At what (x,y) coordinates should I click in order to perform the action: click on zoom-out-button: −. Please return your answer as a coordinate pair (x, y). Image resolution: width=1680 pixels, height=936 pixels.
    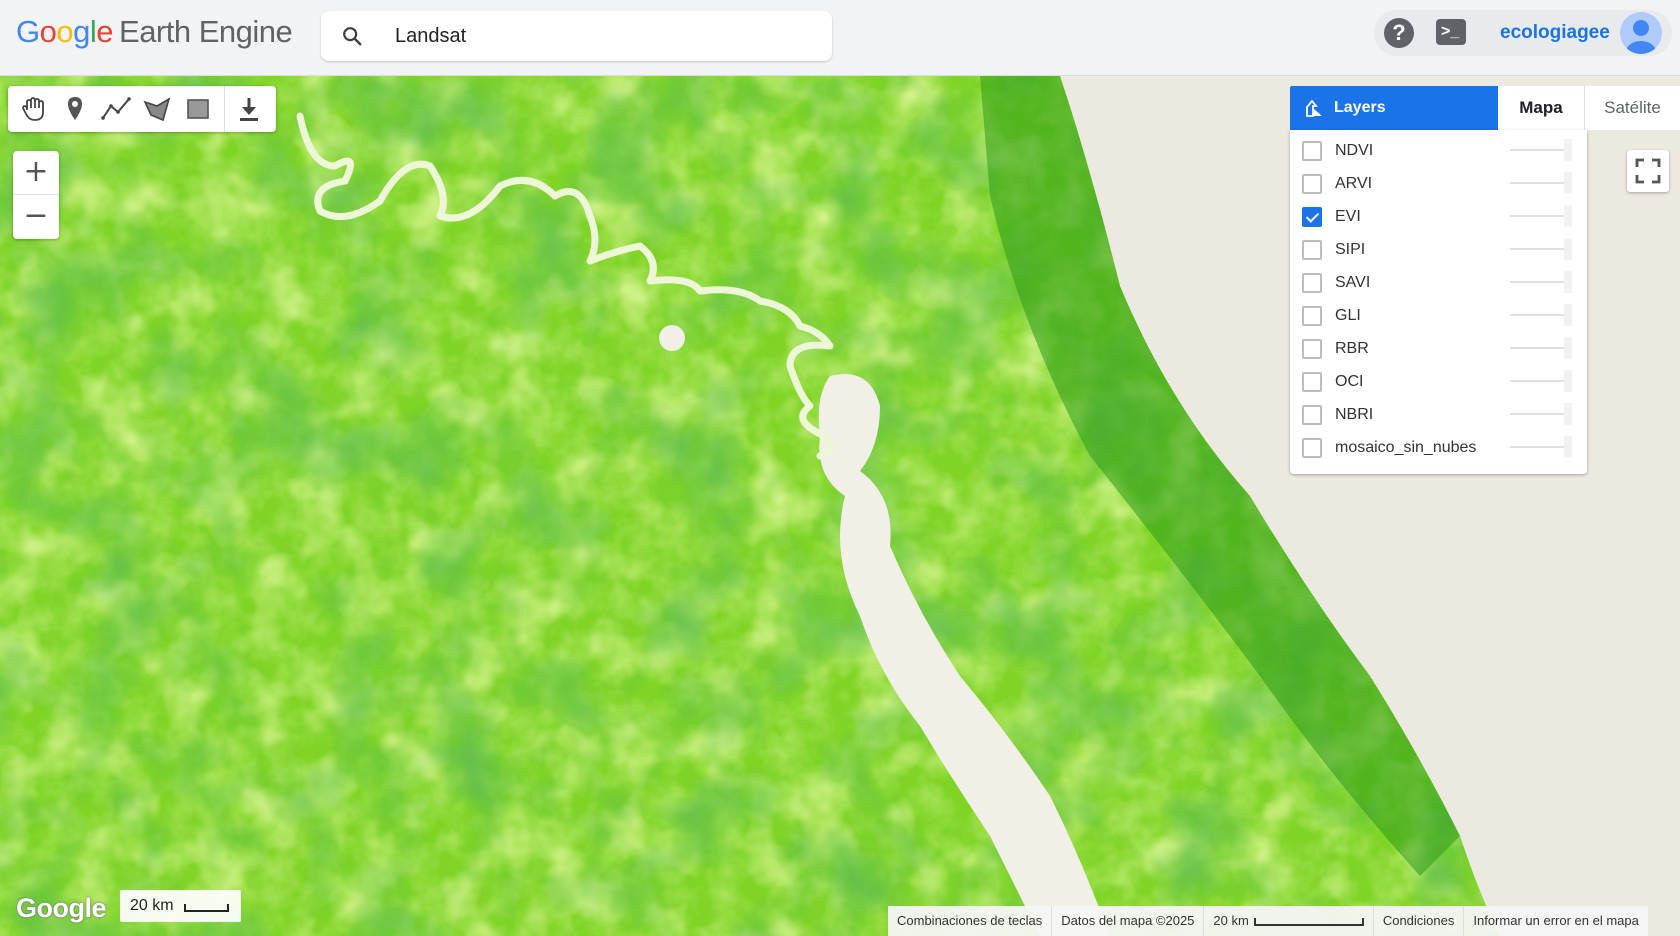
    Looking at the image, I should click on (36, 217).